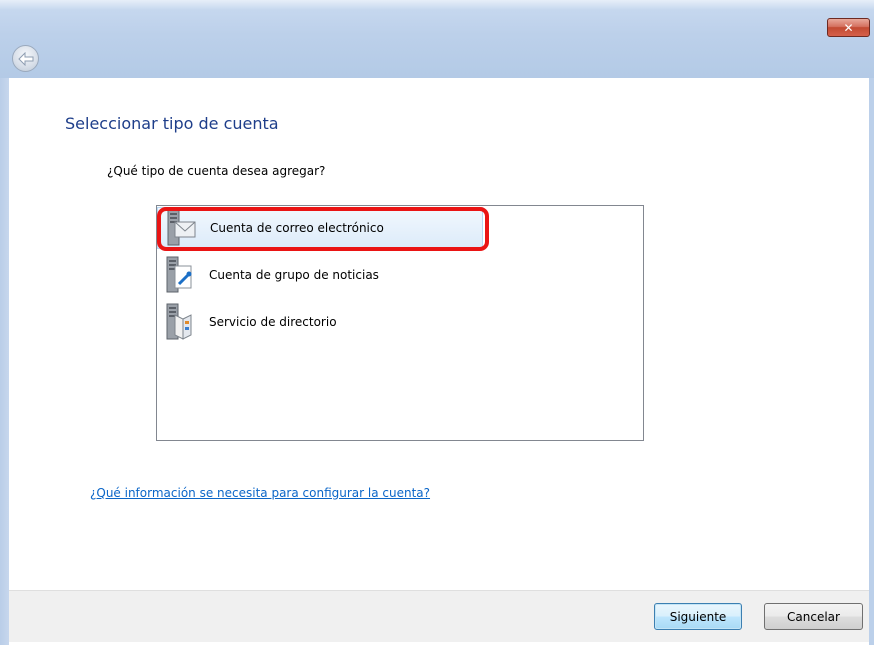  I want to click on list-item-directory-service: Servicio de directorio, so click(320, 322).